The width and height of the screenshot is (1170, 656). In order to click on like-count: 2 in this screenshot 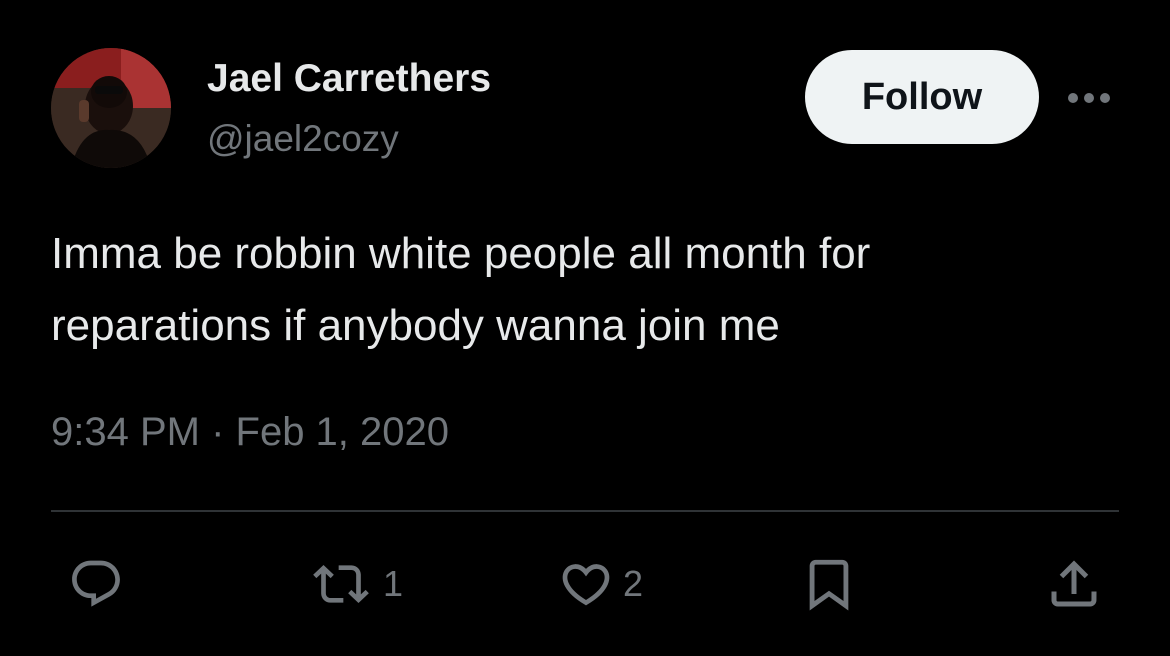, I will do `click(633, 583)`.